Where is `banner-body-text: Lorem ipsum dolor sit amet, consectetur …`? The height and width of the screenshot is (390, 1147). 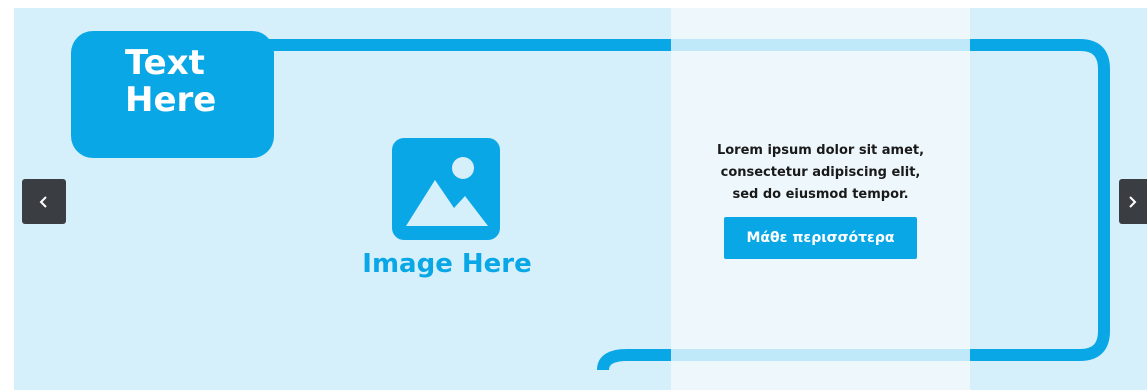 banner-body-text: Lorem ipsum dolor sit amet, consectetur … is located at coordinates (820, 172).